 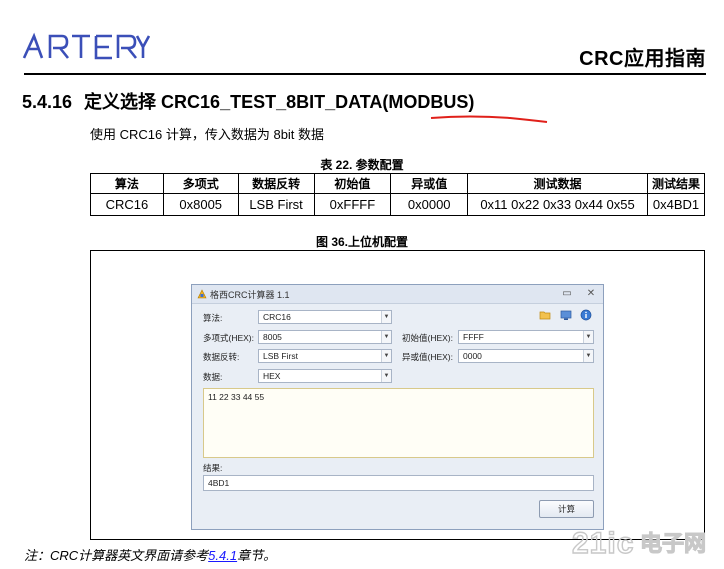 I want to click on data-label: 数据:, so click(x=213, y=377).